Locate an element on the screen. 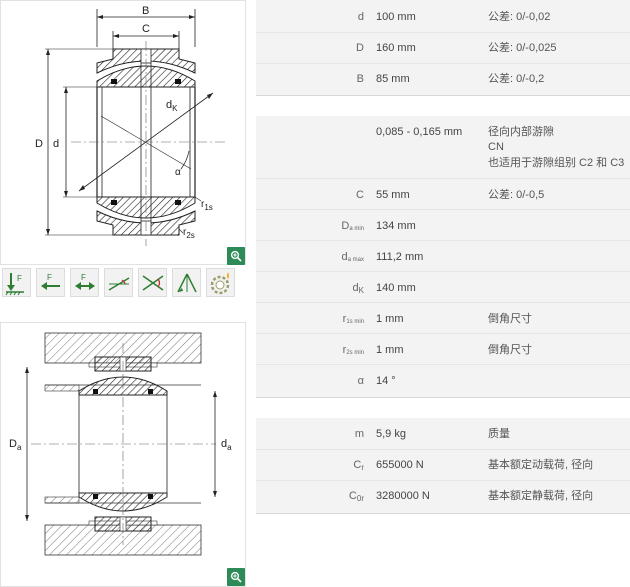 The image size is (630, 587). row-value: 55 mm is located at coordinates (393, 195).